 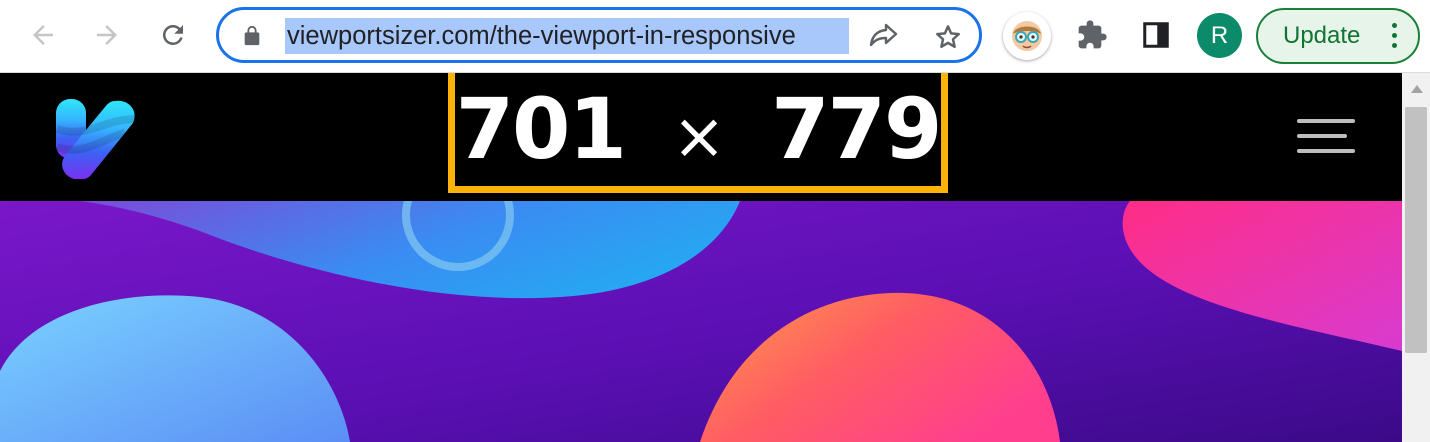 I want to click on arrow-left-icon, so click(x=43, y=35).